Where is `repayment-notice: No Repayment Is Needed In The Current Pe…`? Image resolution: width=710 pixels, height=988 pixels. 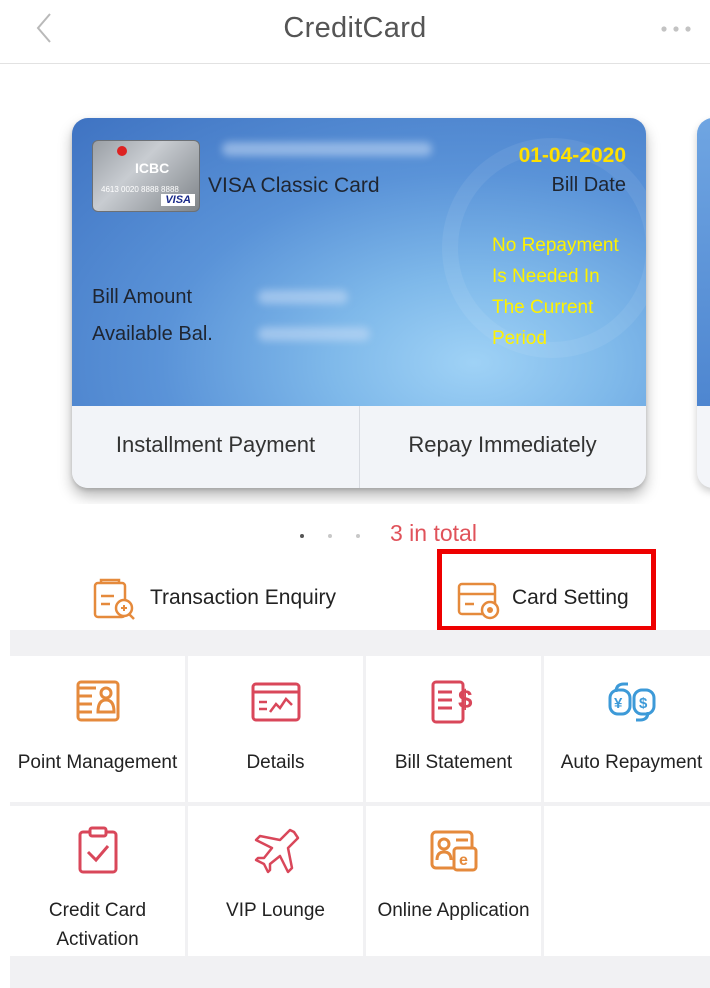
repayment-notice: No Repayment Is Needed In The Current Pe… is located at coordinates (555, 292).